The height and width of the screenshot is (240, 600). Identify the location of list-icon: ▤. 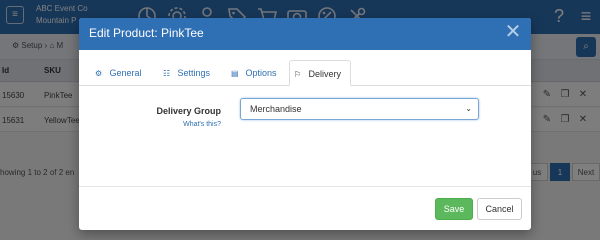
(235, 73).